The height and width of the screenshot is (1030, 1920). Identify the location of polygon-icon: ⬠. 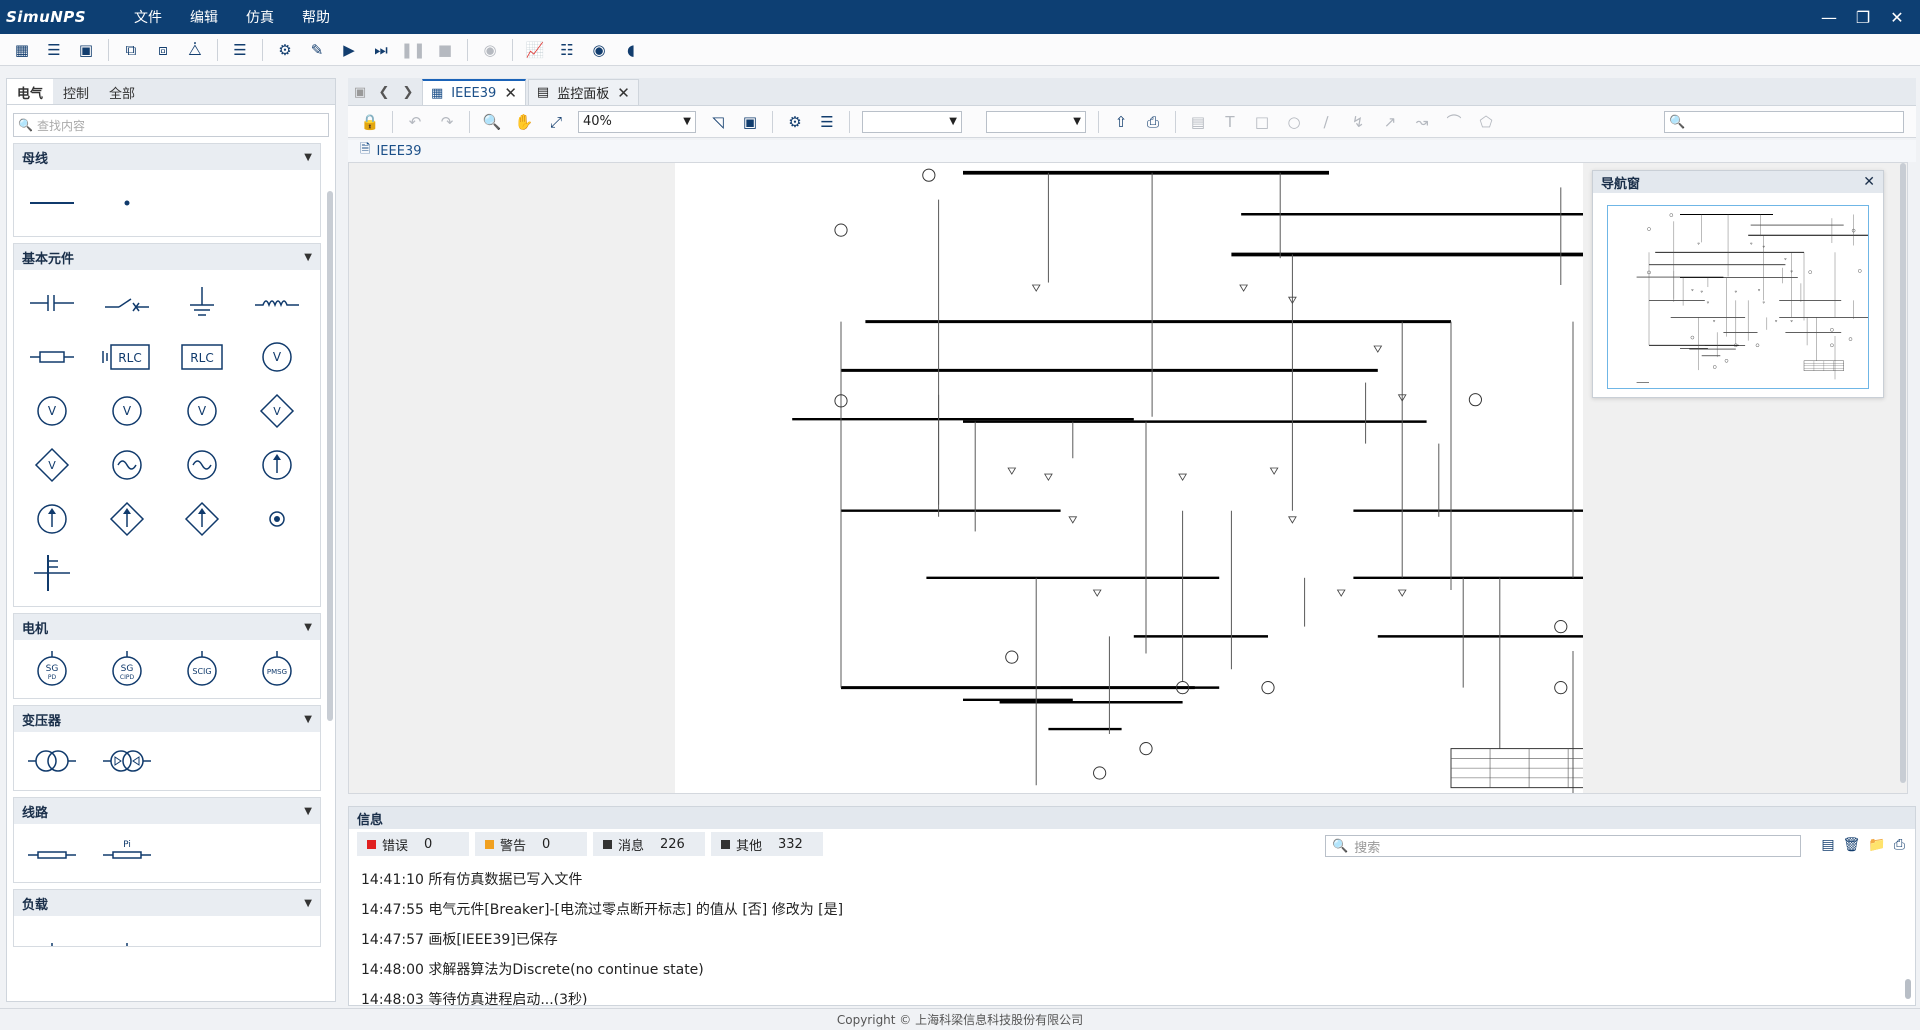
(1486, 122).